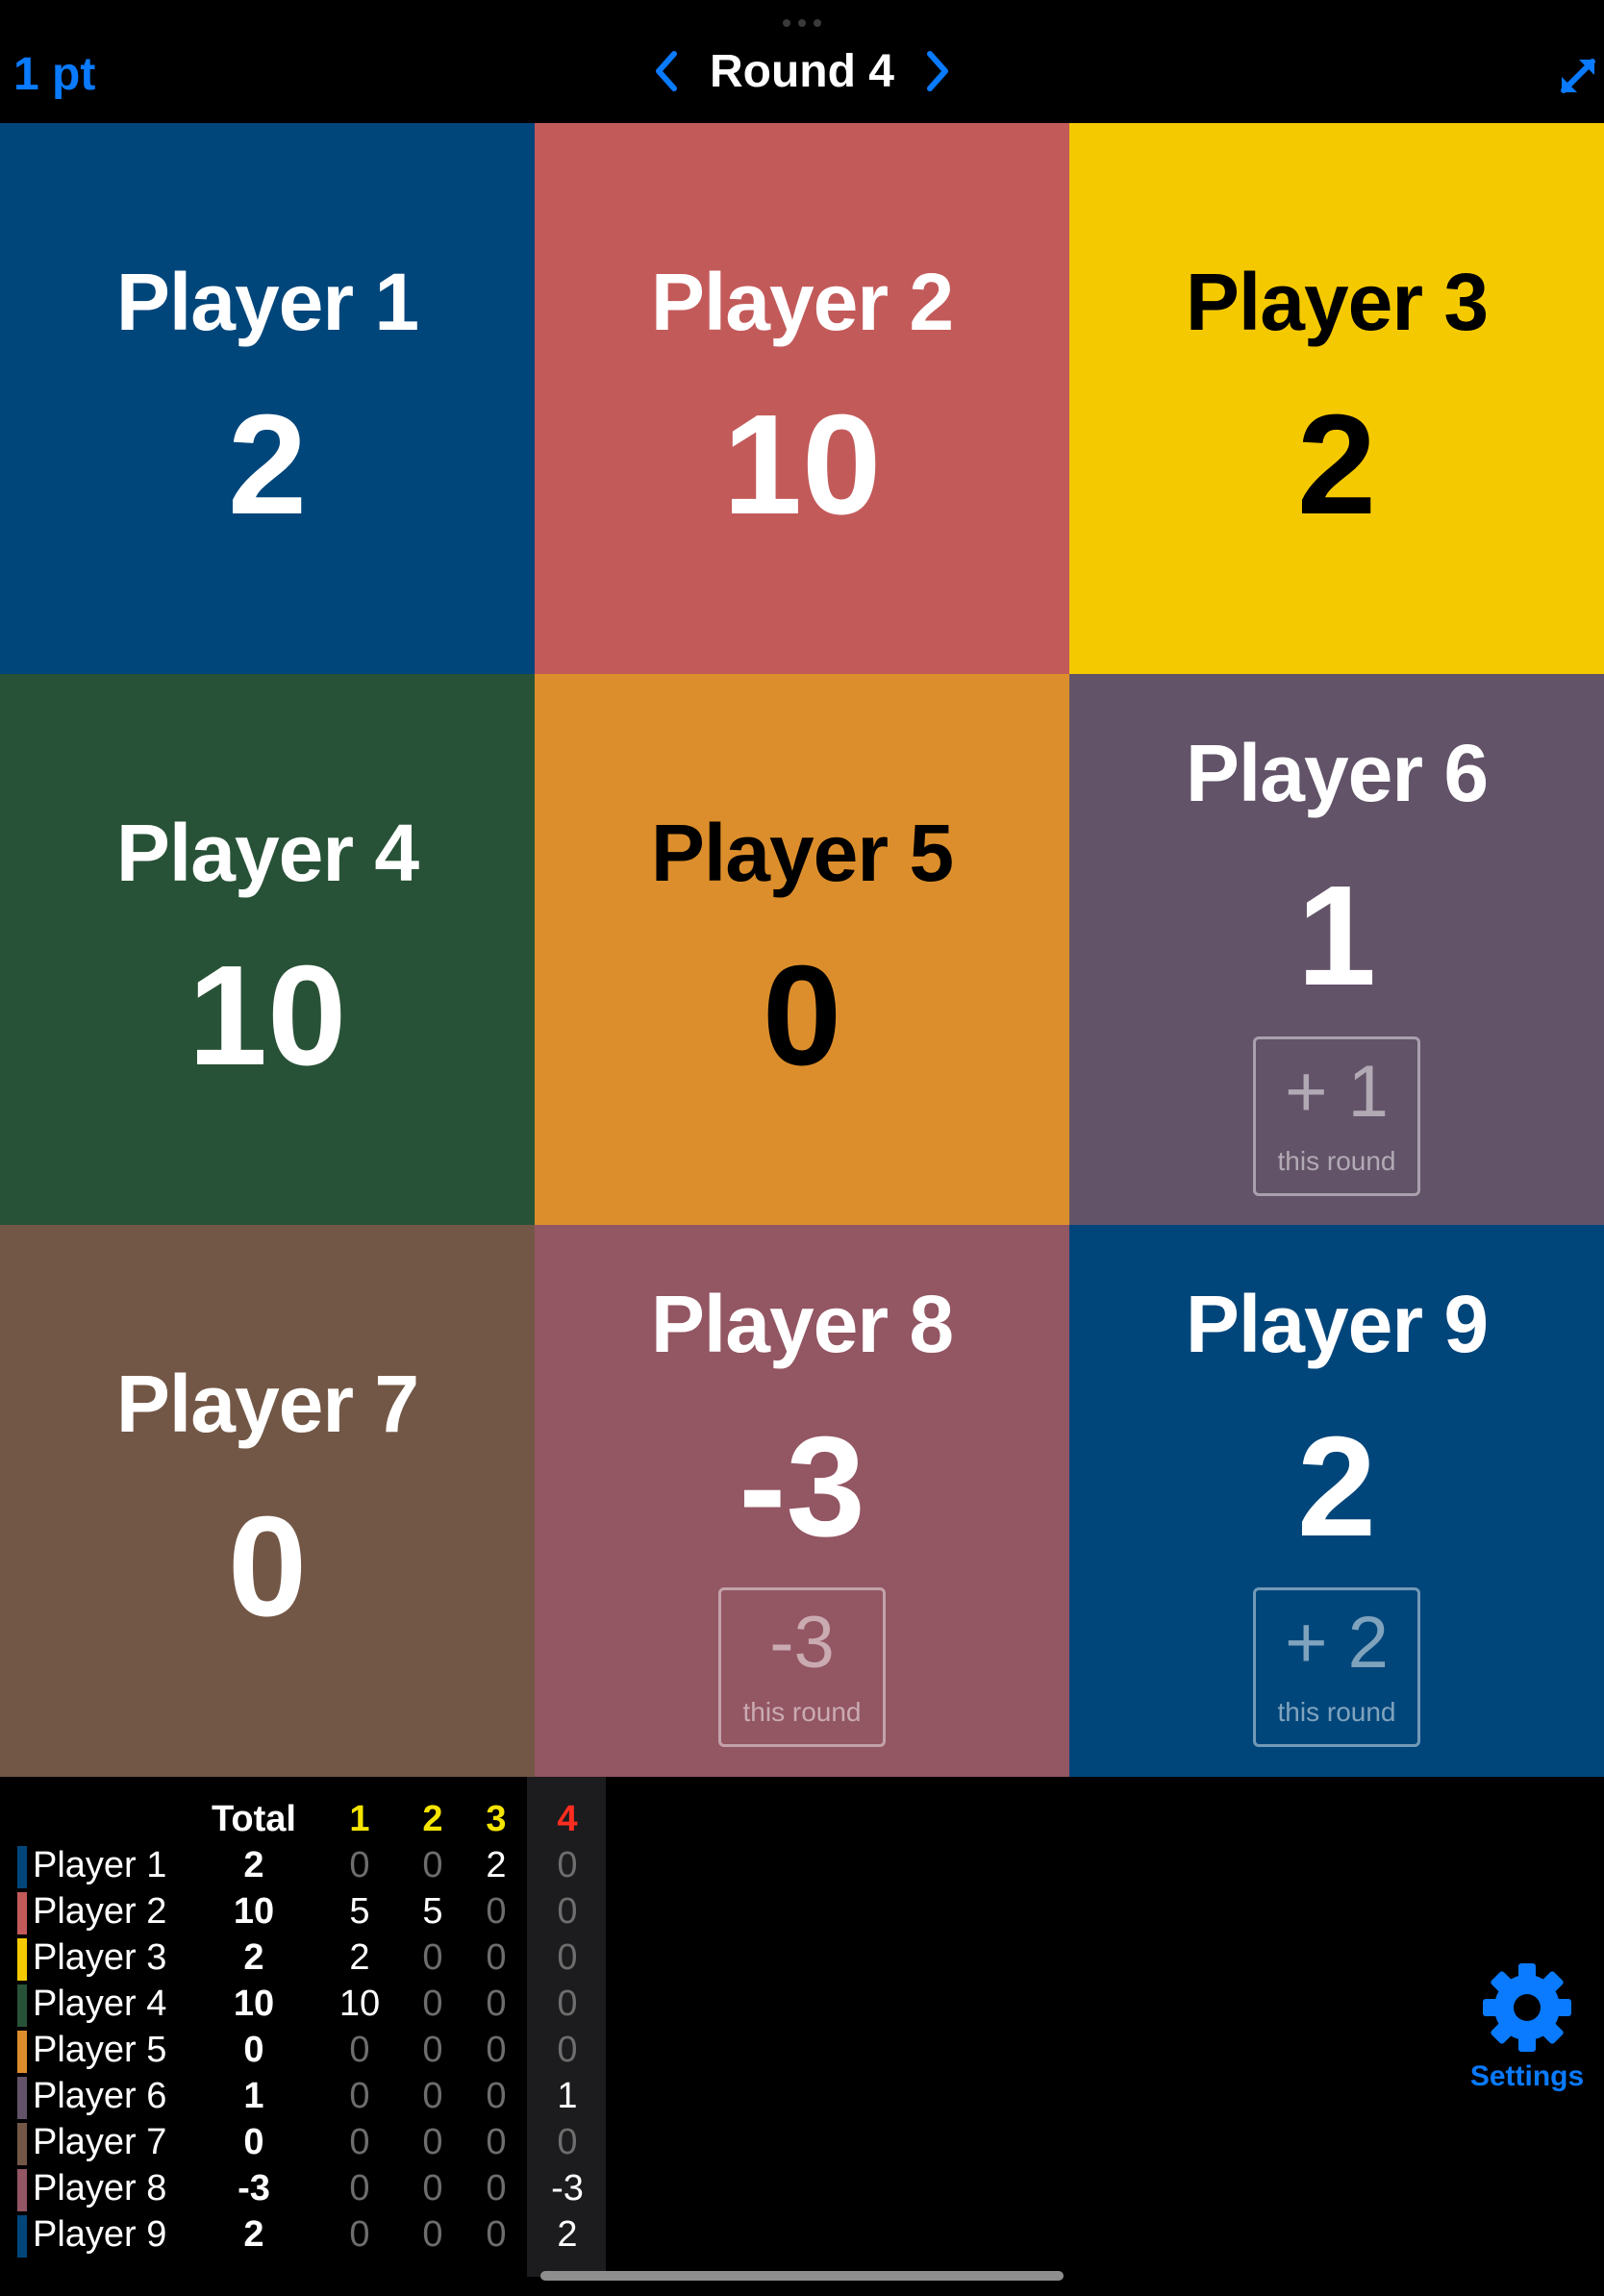 This screenshot has width=1604, height=2296. I want to click on previous-round-button, so click(665, 71).